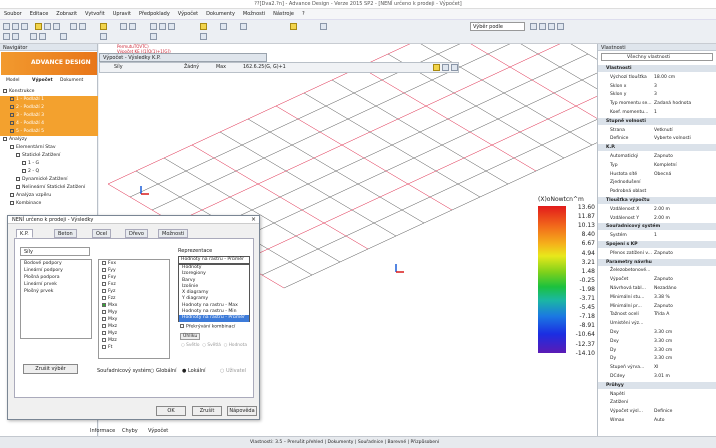 This screenshot has height=448, width=716. Describe the element at coordinates (657, 367) in the screenshot. I see `property-row: Stupeň výrva... XI` at that location.